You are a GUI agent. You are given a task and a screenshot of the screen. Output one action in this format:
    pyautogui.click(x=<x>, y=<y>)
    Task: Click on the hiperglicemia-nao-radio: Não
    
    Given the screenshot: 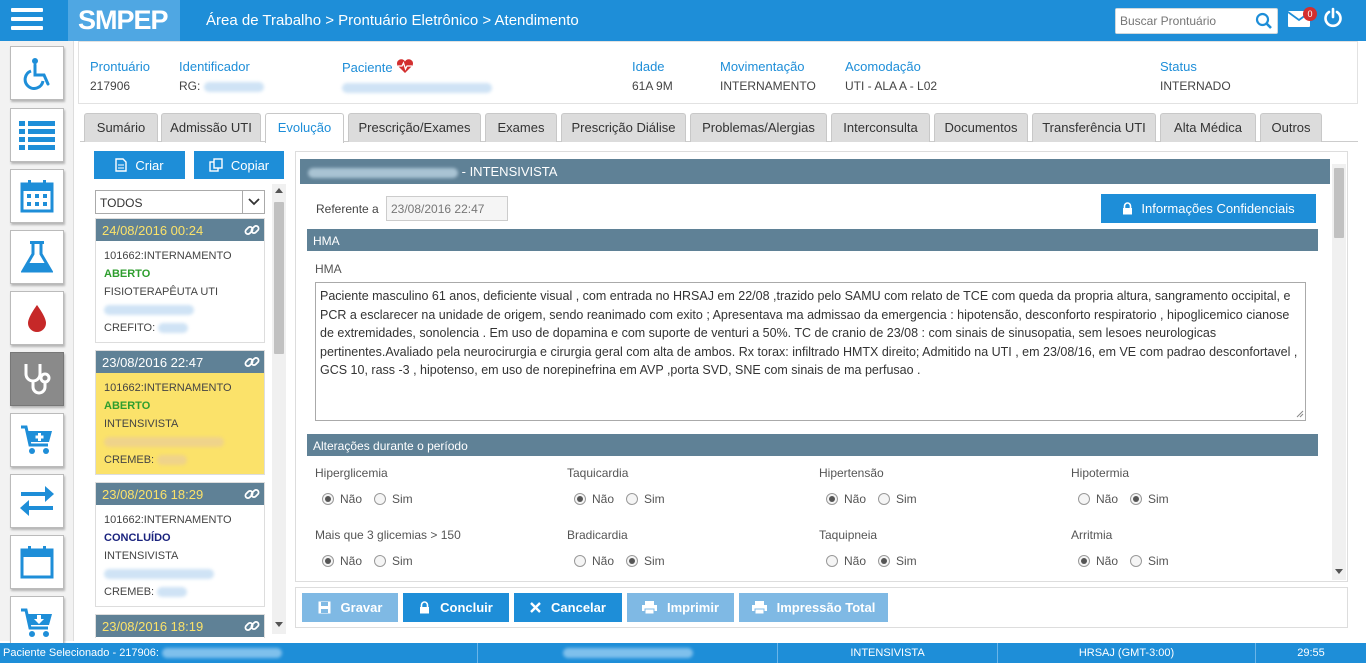 What is the action you would take?
    pyautogui.click(x=342, y=499)
    